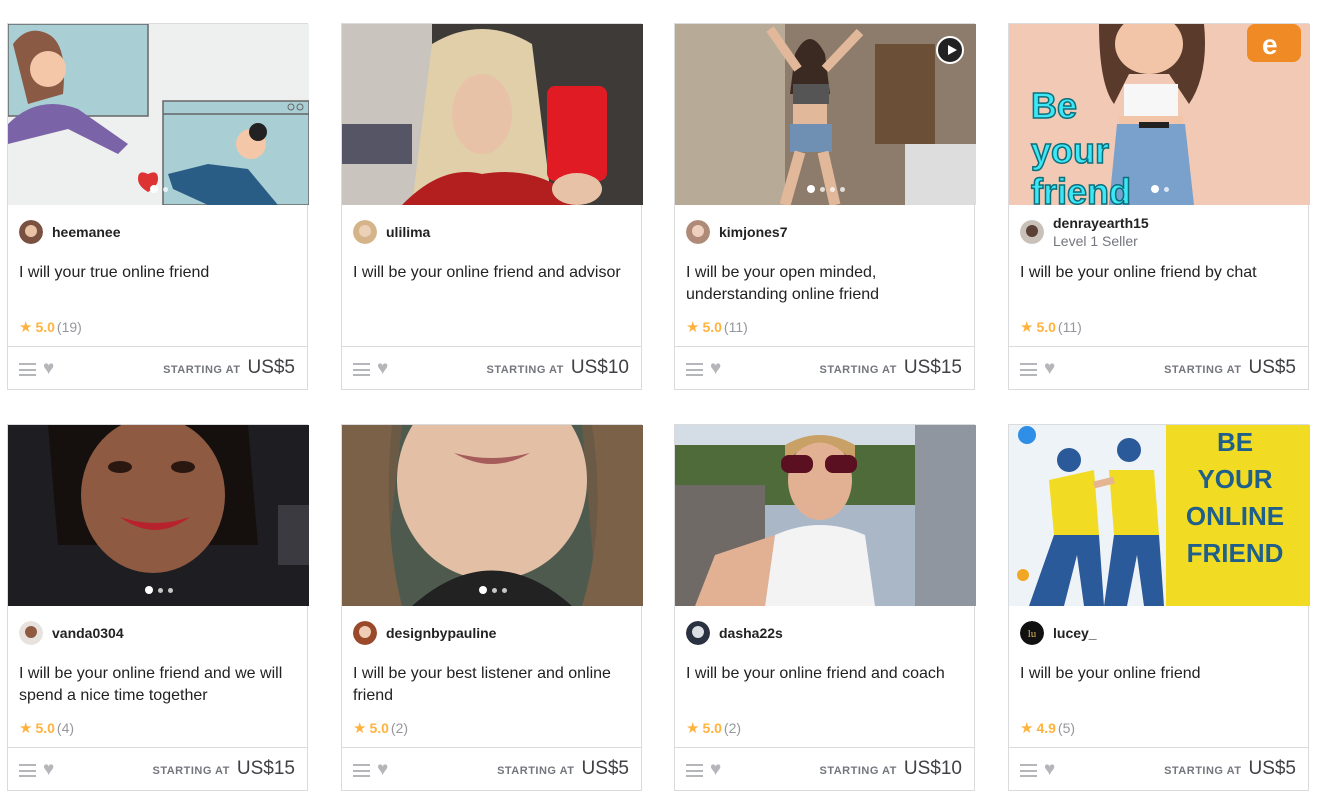 Image resolution: width=1317 pixels, height=810 pixels. What do you see at coordinates (493, 273) in the screenshot?
I see `gig-title: I will be your online friend and advisor` at bounding box center [493, 273].